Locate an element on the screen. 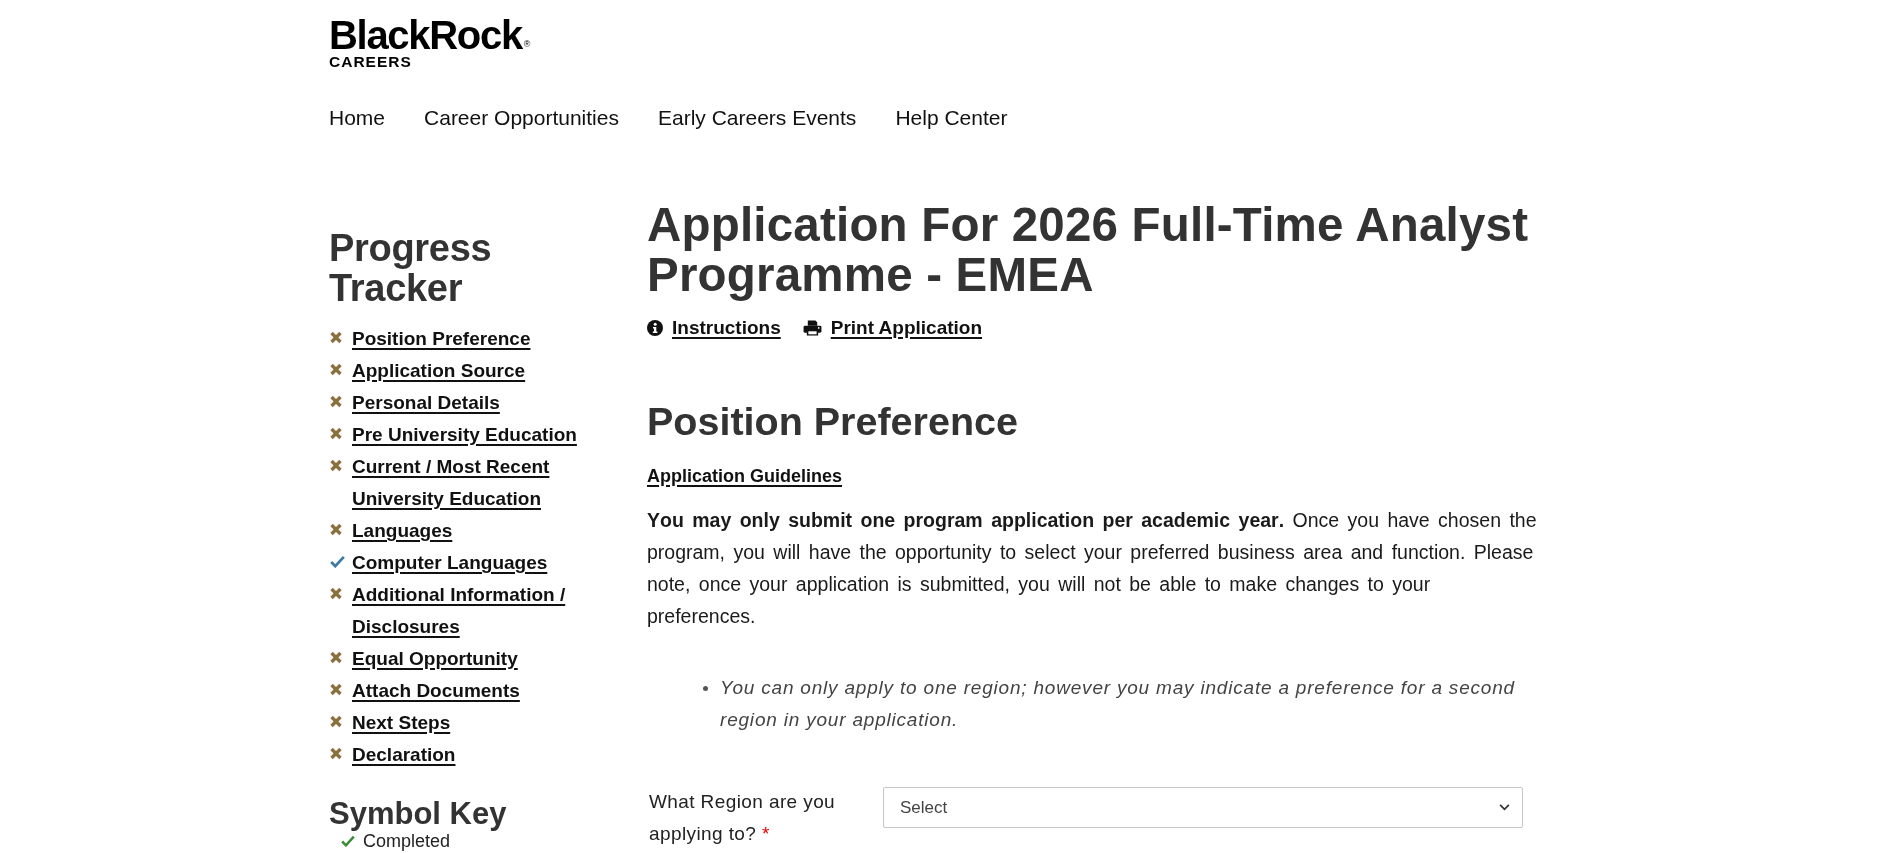 The width and height of the screenshot is (1886, 853). bullet-text: You can only apply to one region; however you may indicate a preference for a second region in your application. is located at coordinates (1118, 704).